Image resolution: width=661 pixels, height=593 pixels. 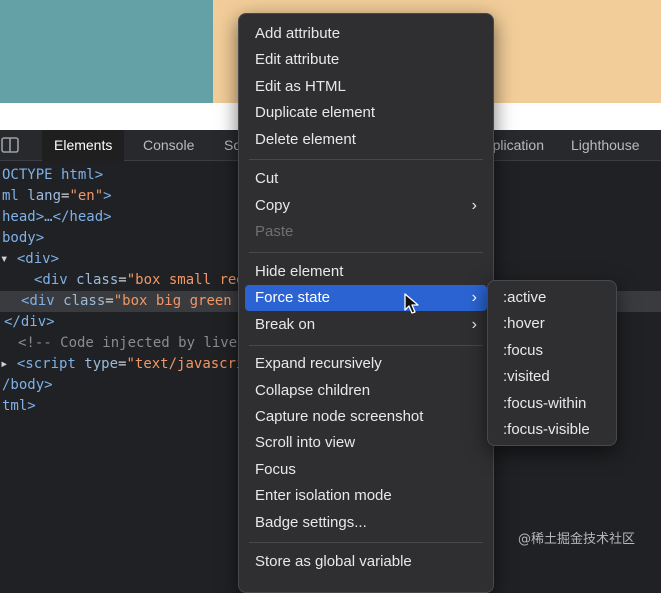 I want to click on tab-console: Console, so click(x=168, y=145).